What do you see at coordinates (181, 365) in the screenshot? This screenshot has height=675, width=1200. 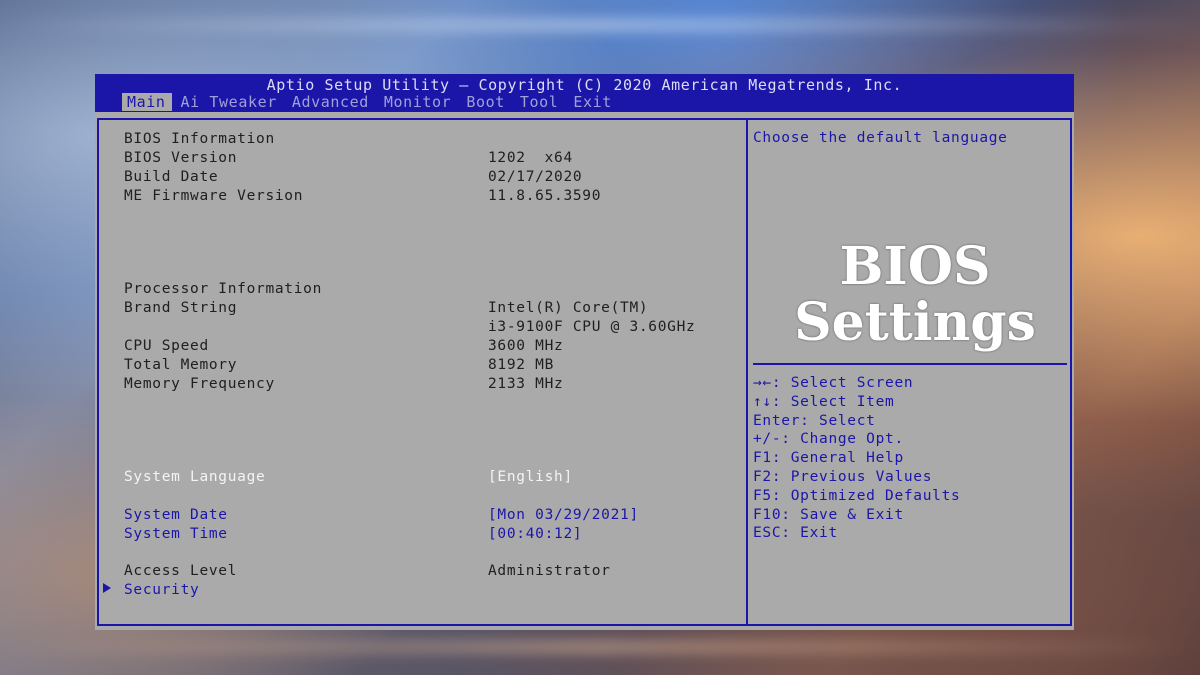 I see `total-memory-label: Total Memory` at bounding box center [181, 365].